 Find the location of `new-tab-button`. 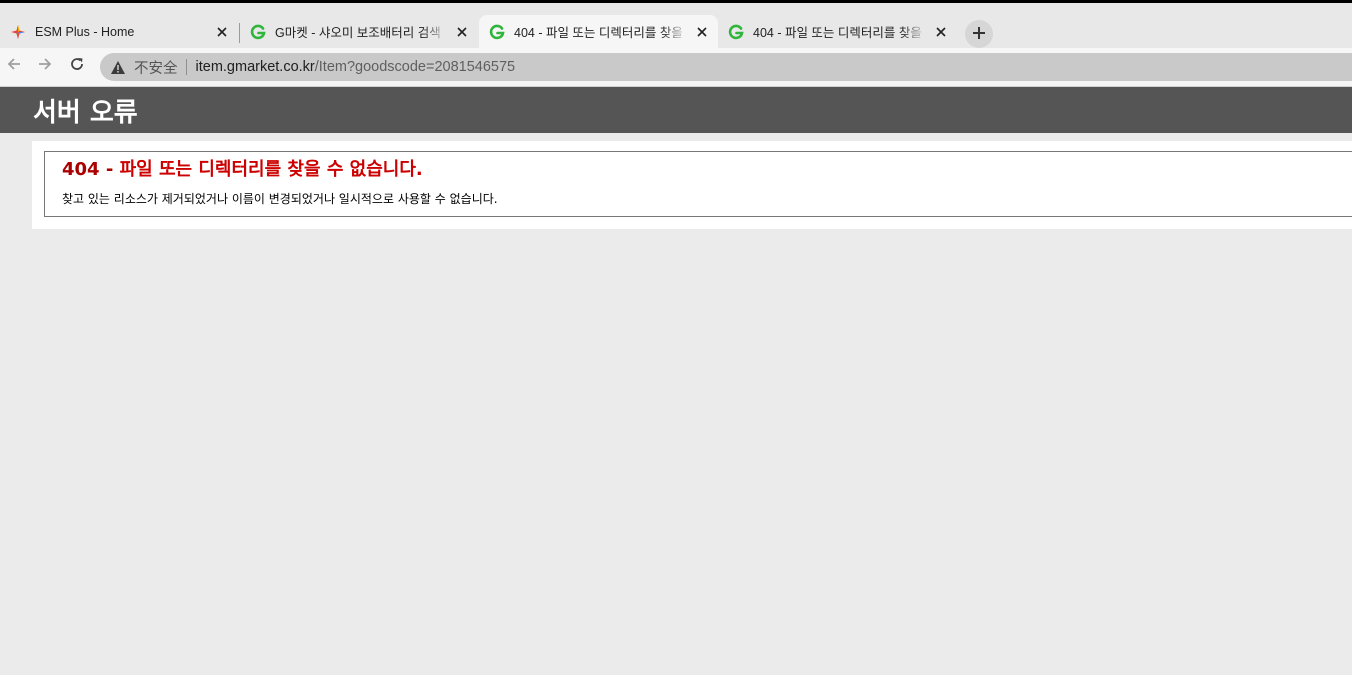

new-tab-button is located at coordinates (979, 34).